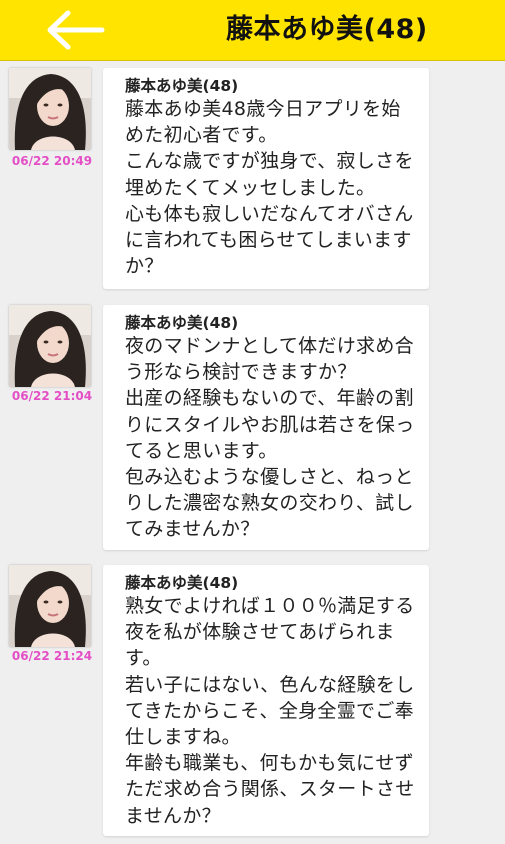  I want to click on message-timestamp: 06/22 20:49, so click(52, 161).